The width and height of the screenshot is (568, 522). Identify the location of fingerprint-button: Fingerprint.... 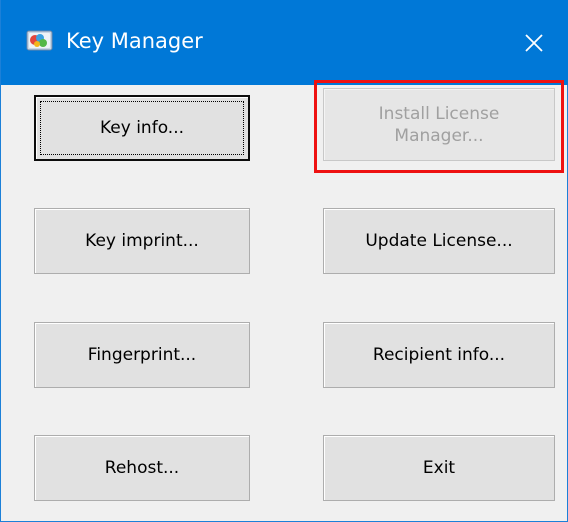
(142, 355).